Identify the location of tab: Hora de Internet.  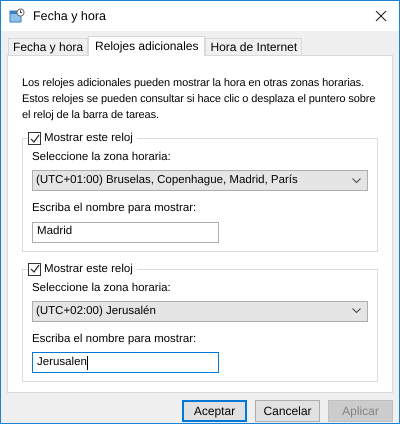
(253, 46).